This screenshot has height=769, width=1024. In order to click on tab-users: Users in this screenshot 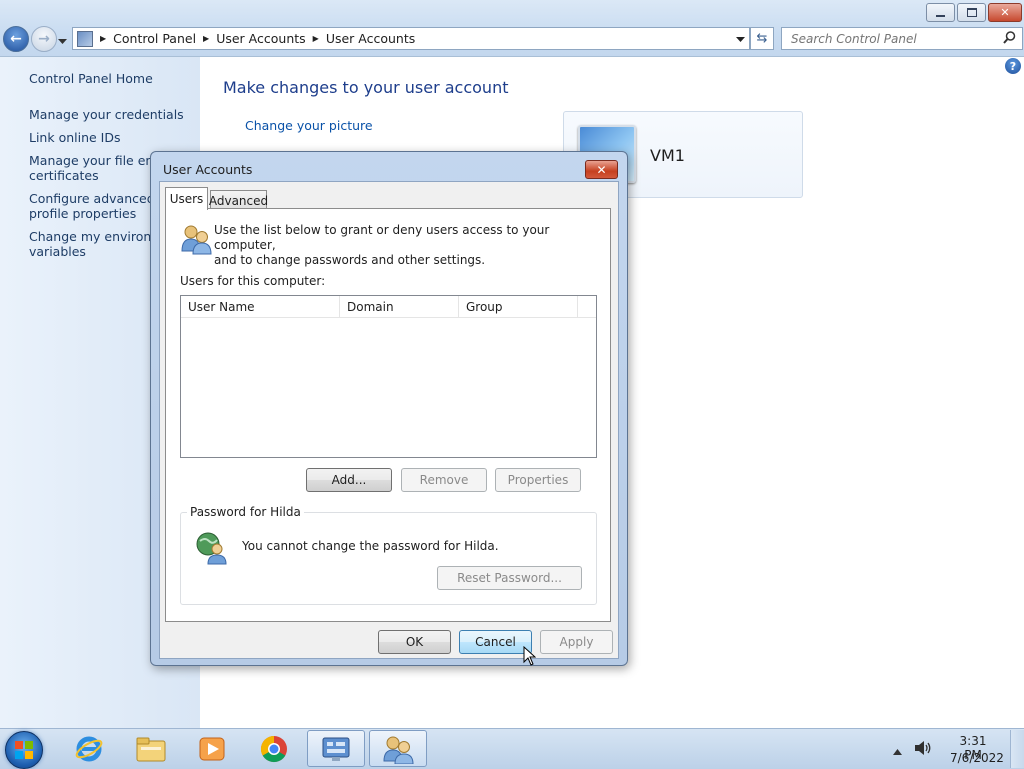, I will do `click(186, 198)`.